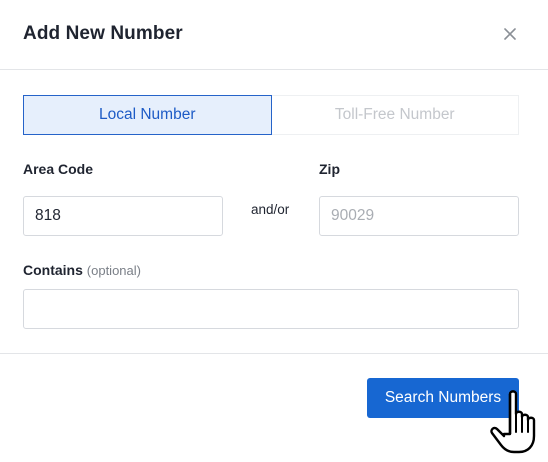  Describe the element at coordinates (419, 216) in the screenshot. I see `zip-input` at that location.